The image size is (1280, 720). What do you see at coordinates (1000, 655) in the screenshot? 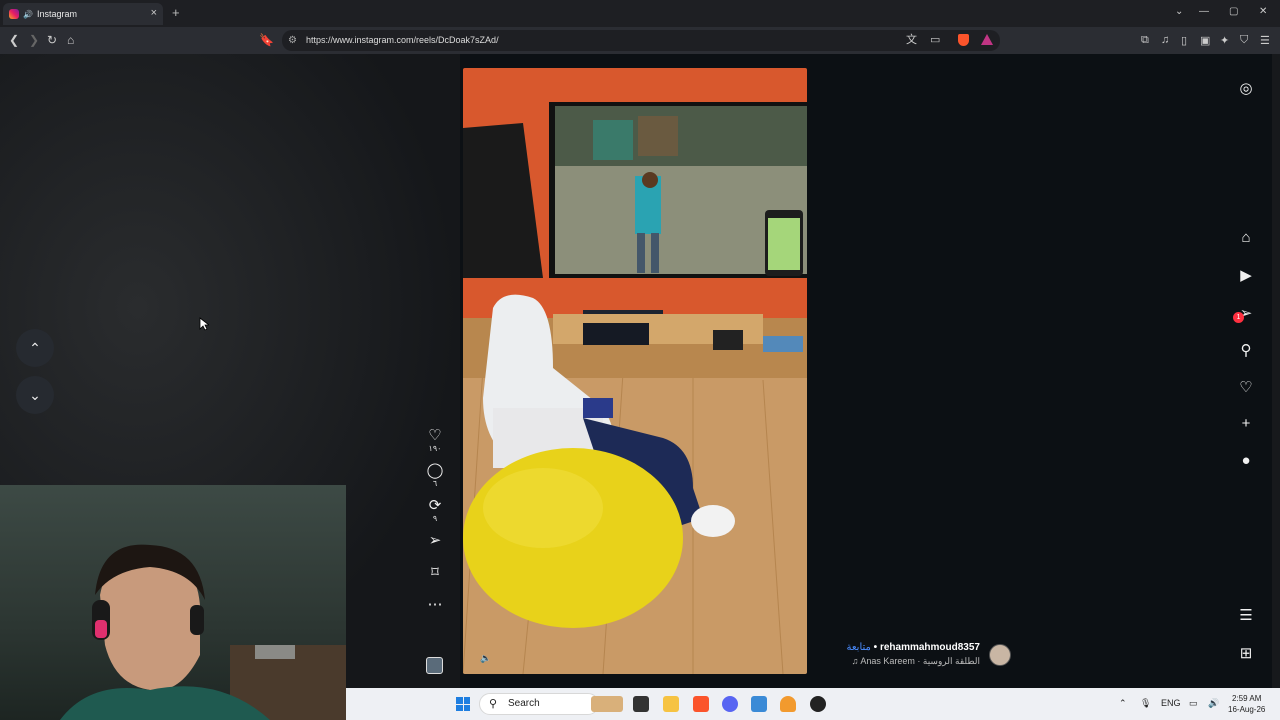
I see `author-avatar` at bounding box center [1000, 655].